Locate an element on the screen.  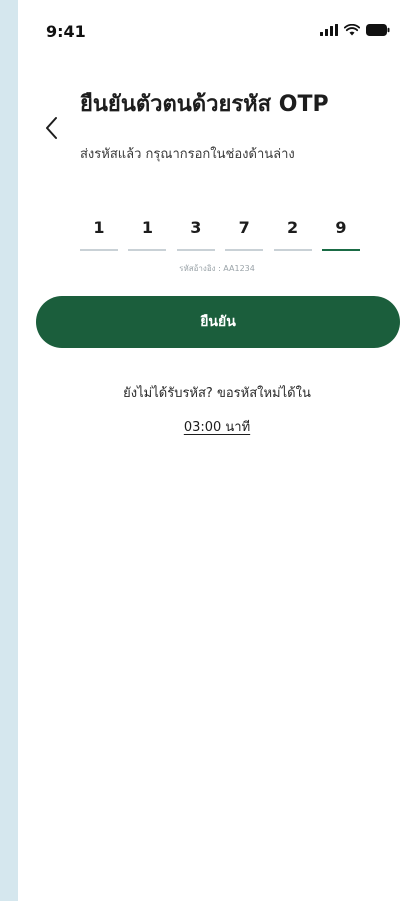
battery-icon is located at coordinates (378, 30).